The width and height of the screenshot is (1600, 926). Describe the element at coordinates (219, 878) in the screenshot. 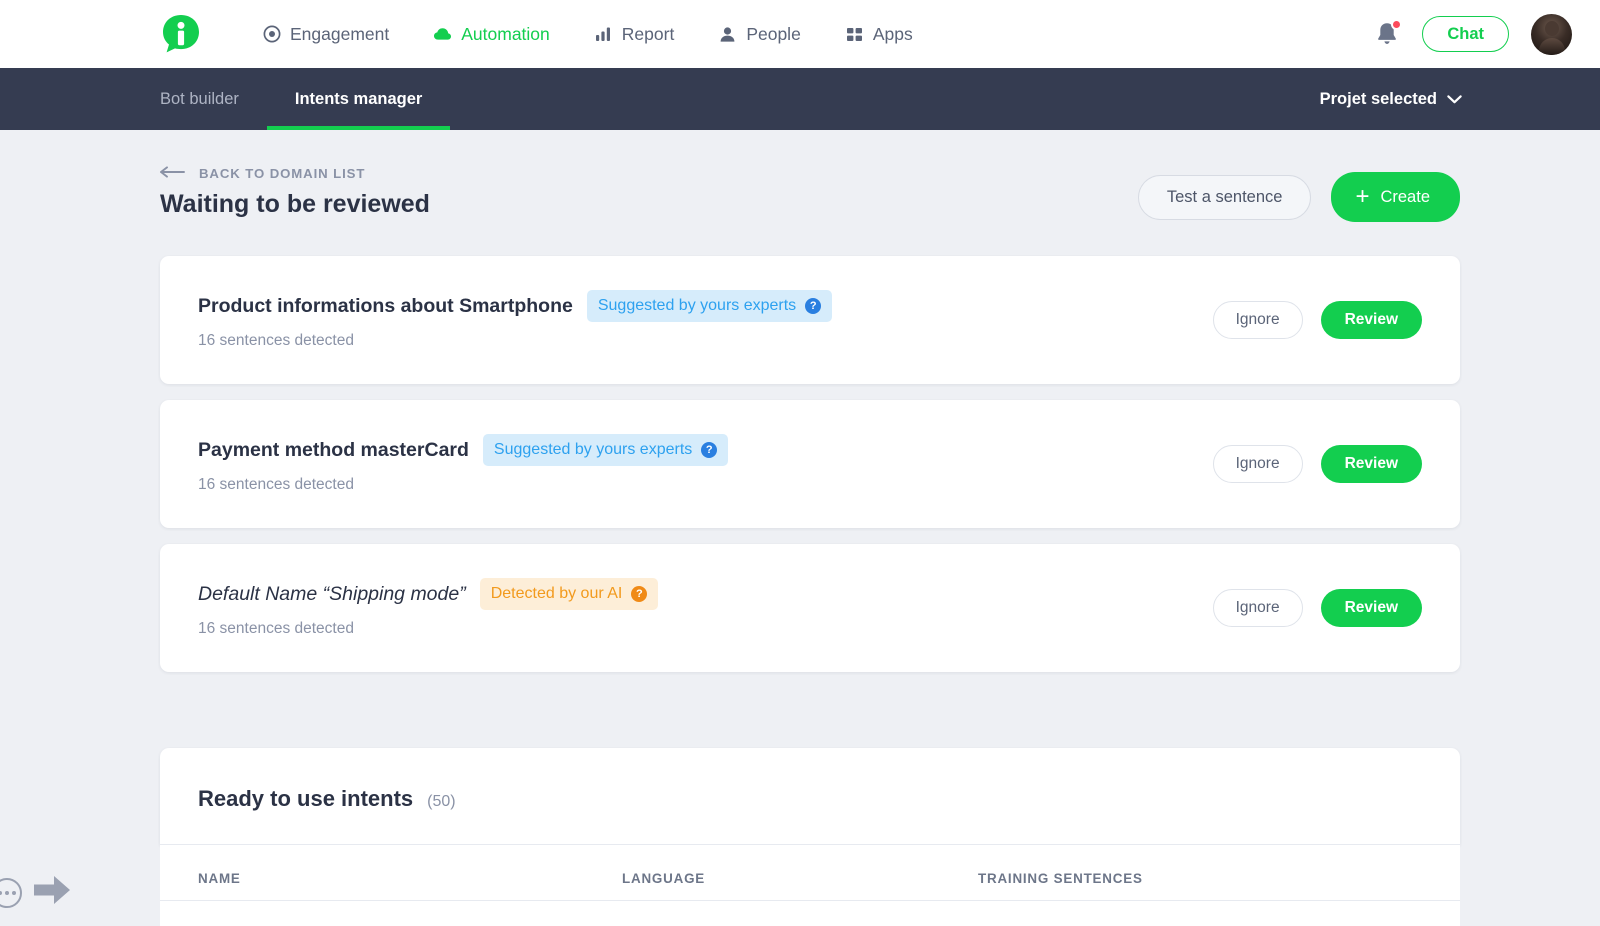

I see `column-header-name: NAME` at that location.